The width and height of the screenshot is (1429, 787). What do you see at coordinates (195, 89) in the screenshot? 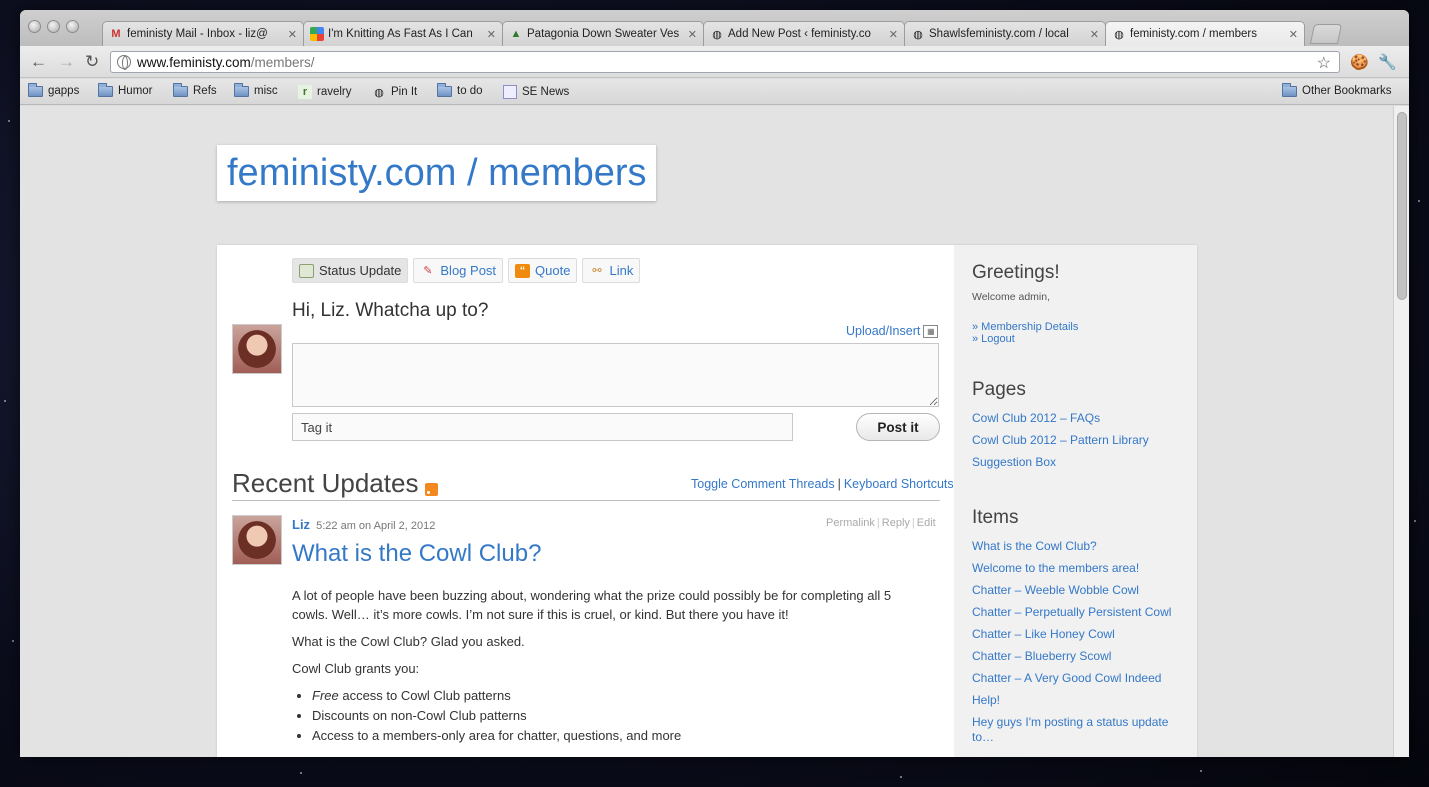
I see `bookmark-refs: Refs` at bounding box center [195, 89].